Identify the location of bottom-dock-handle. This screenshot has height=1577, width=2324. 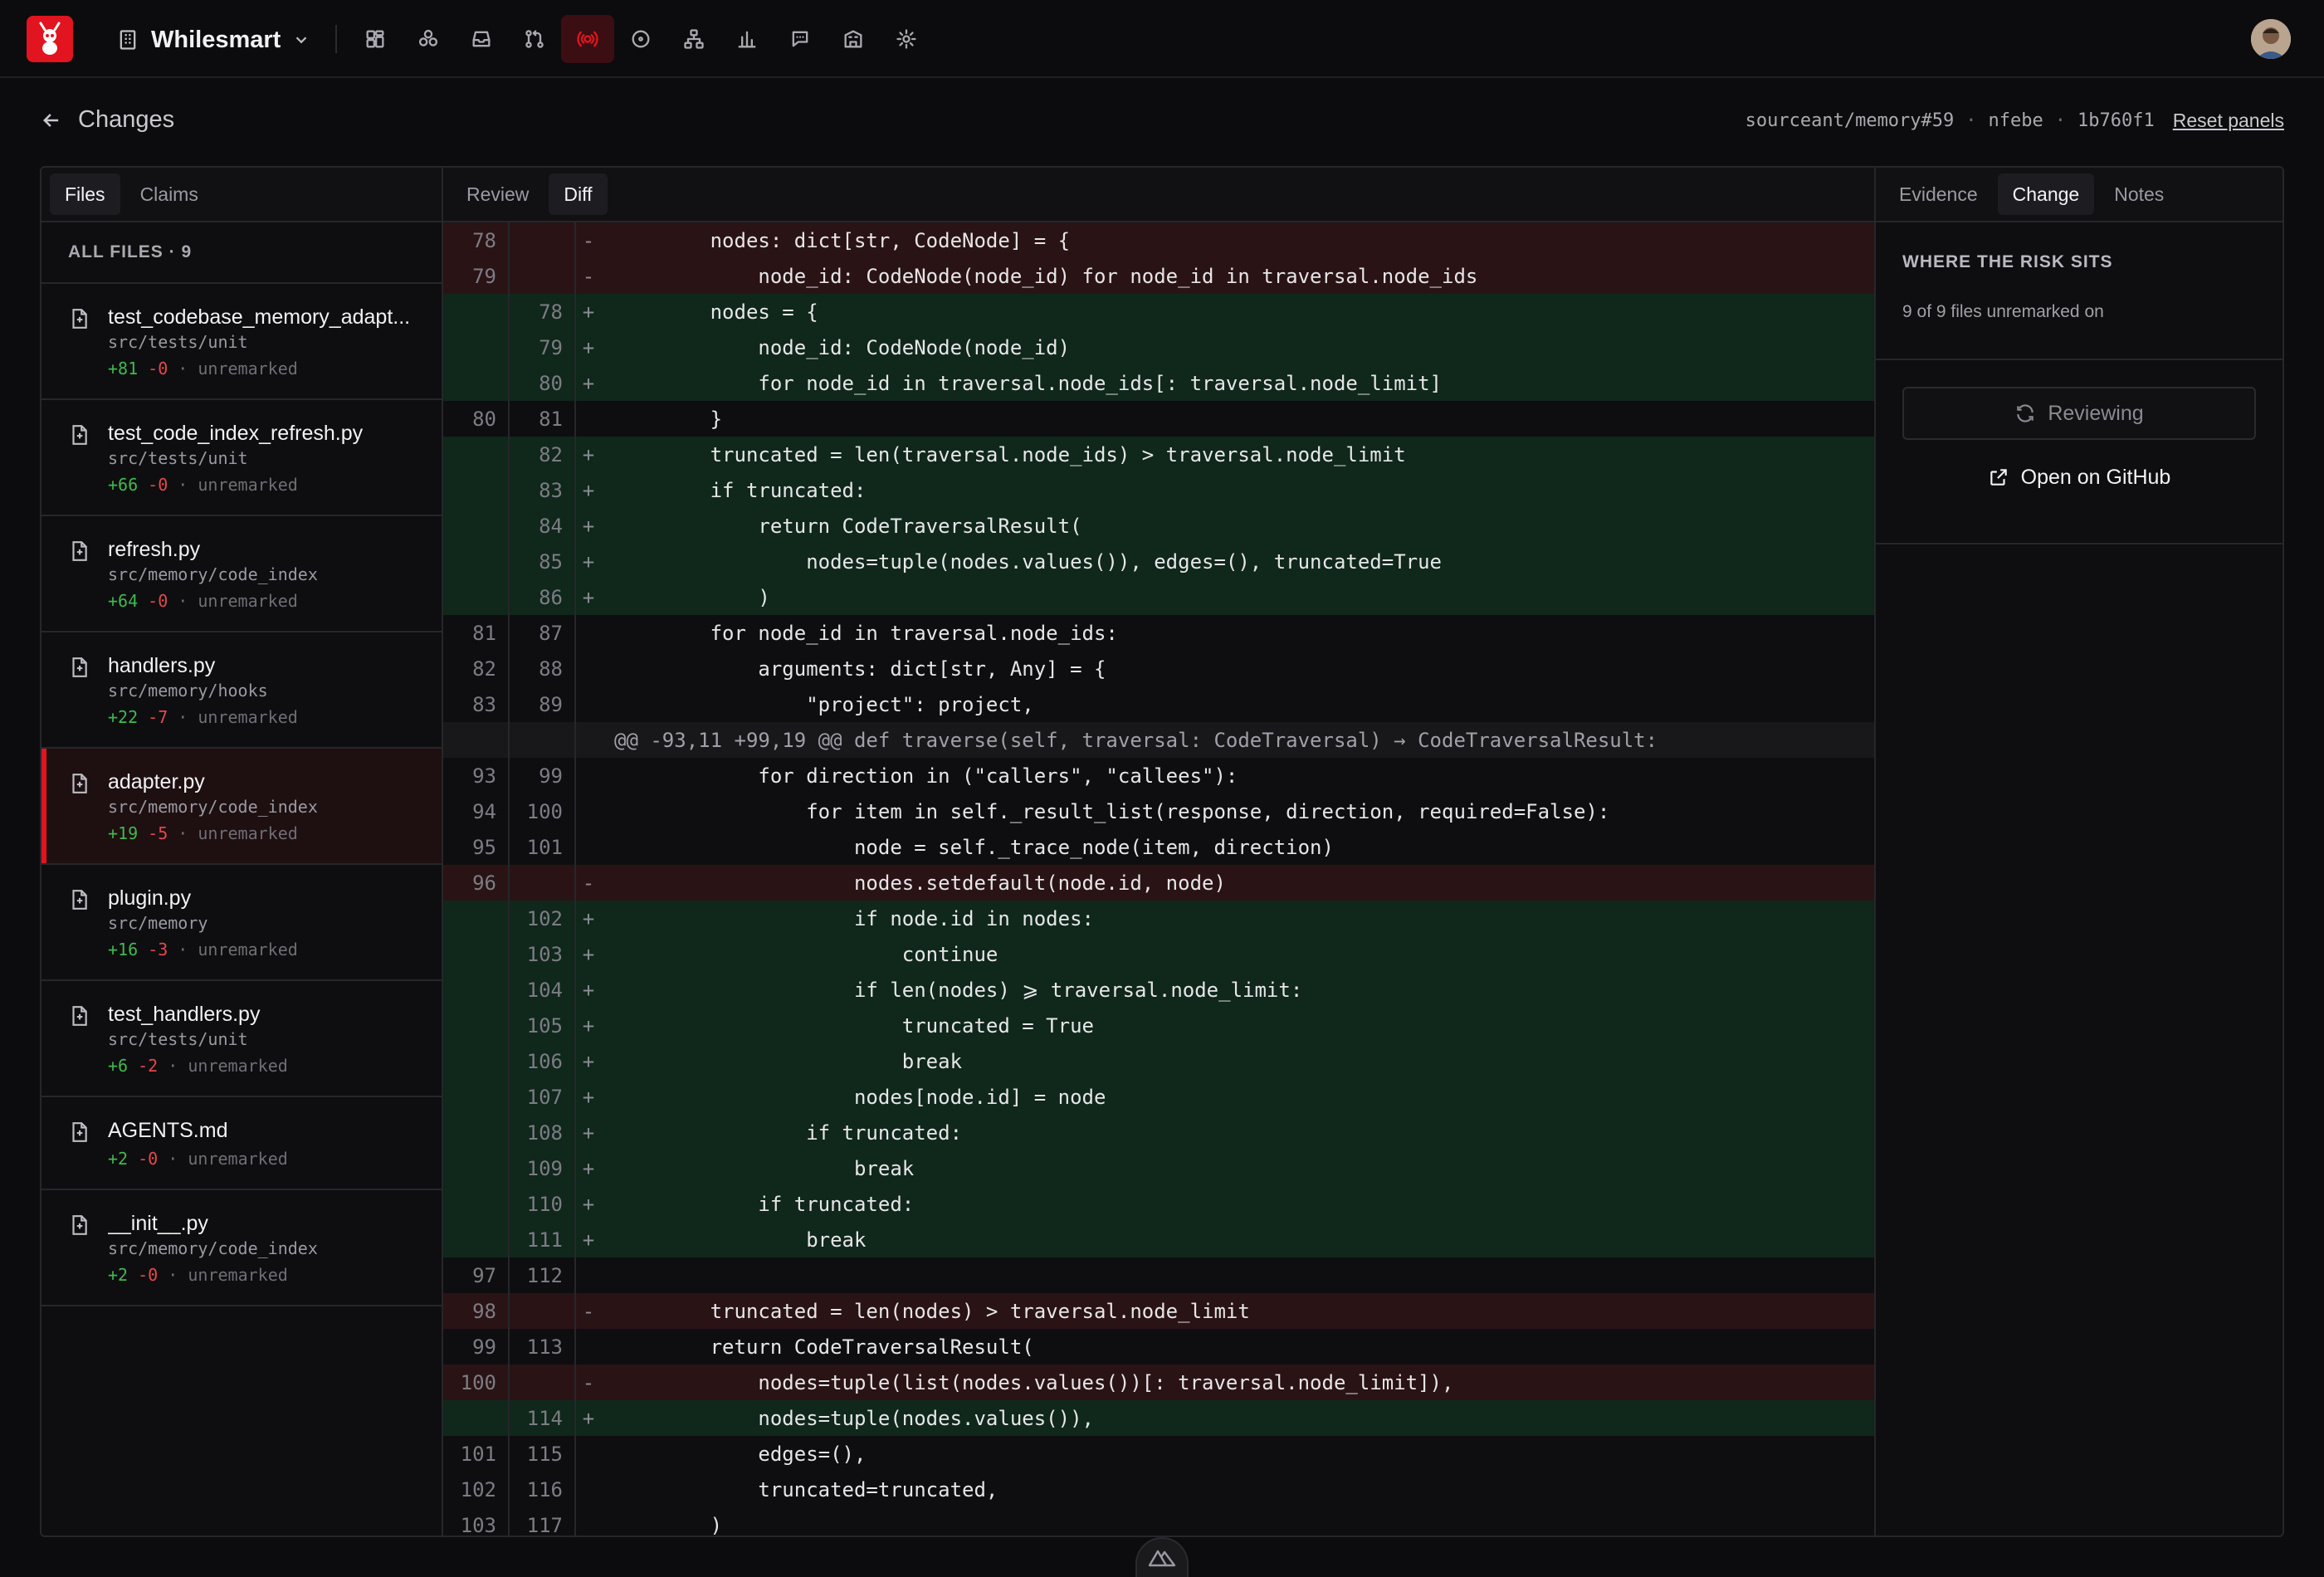
(1162, 1557).